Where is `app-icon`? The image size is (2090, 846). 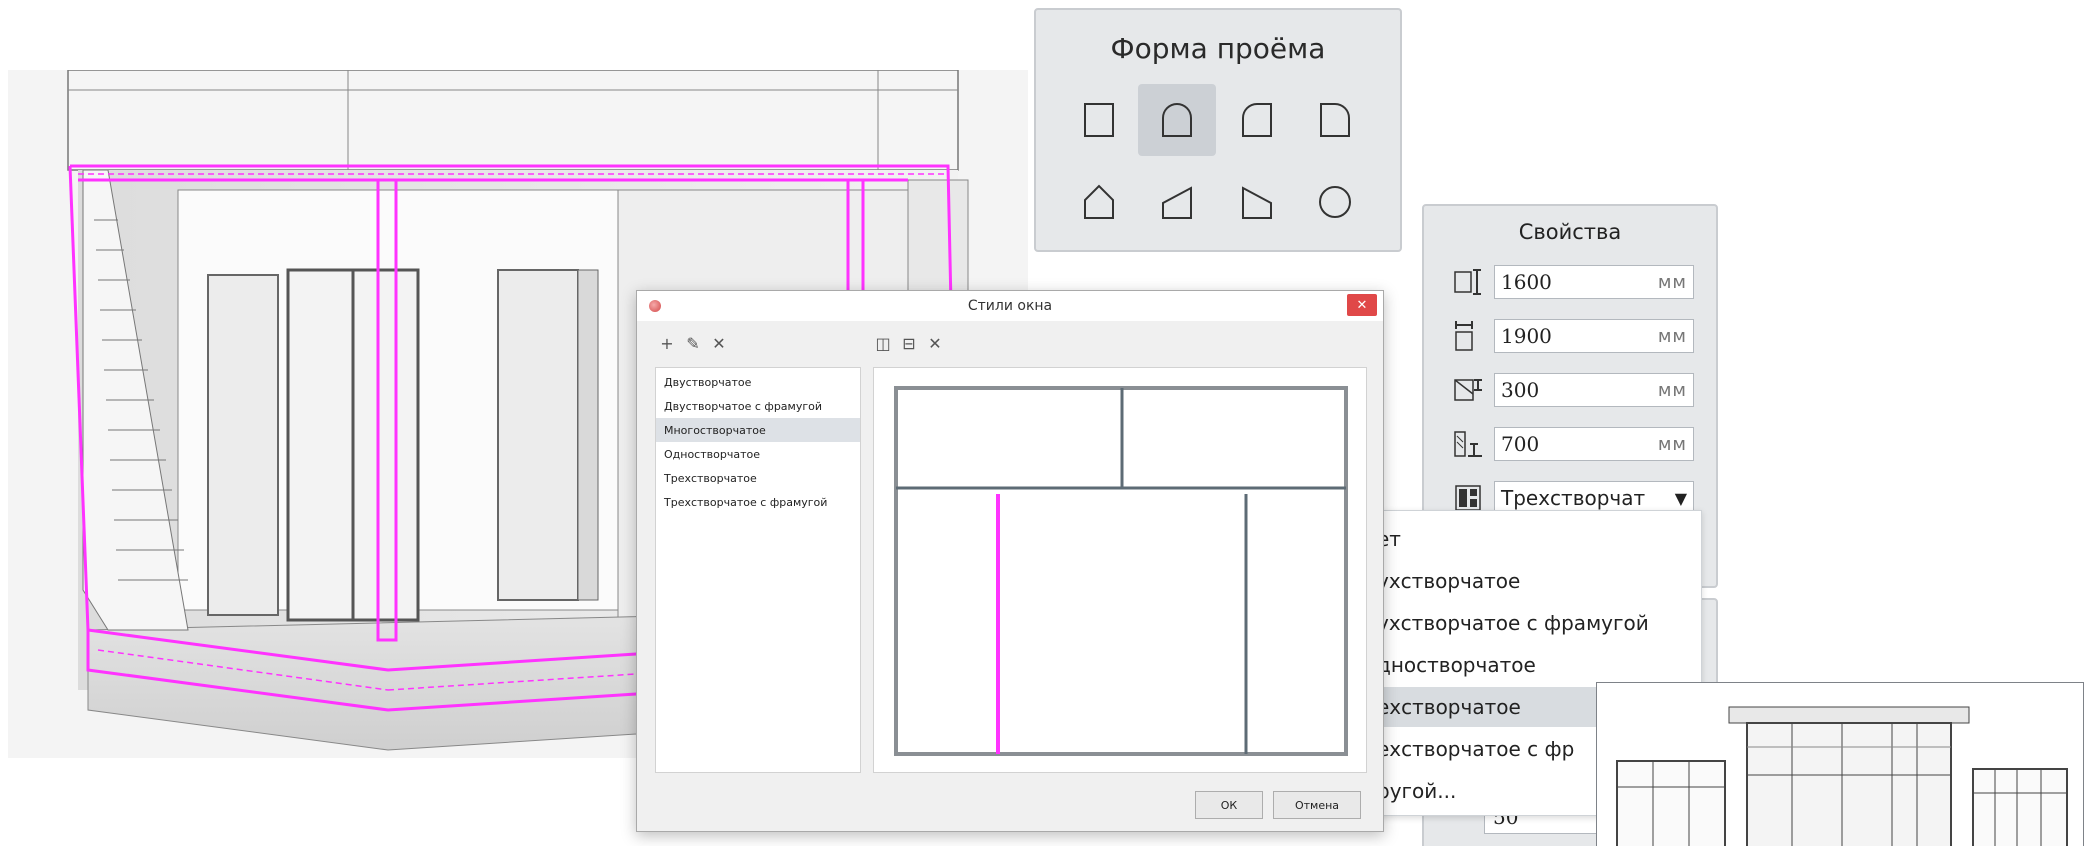
app-icon is located at coordinates (655, 306).